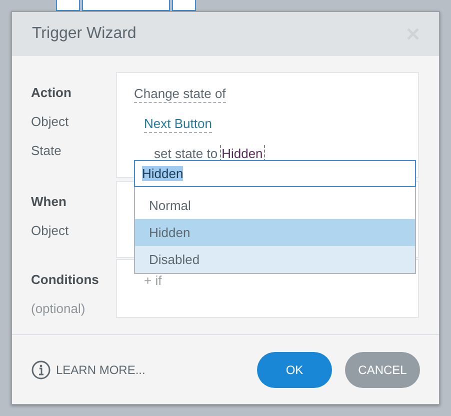  What do you see at coordinates (41, 370) in the screenshot?
I see `info-icon` at bounding box center [41, 370].